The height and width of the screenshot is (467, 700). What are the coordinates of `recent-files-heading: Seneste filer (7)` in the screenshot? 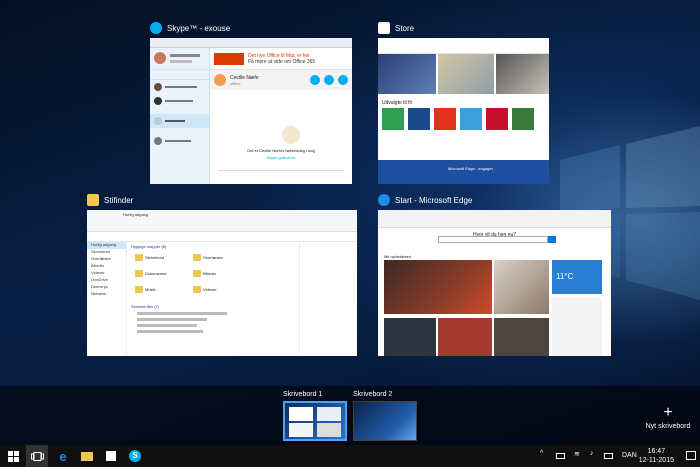 It's located at (145, 306).